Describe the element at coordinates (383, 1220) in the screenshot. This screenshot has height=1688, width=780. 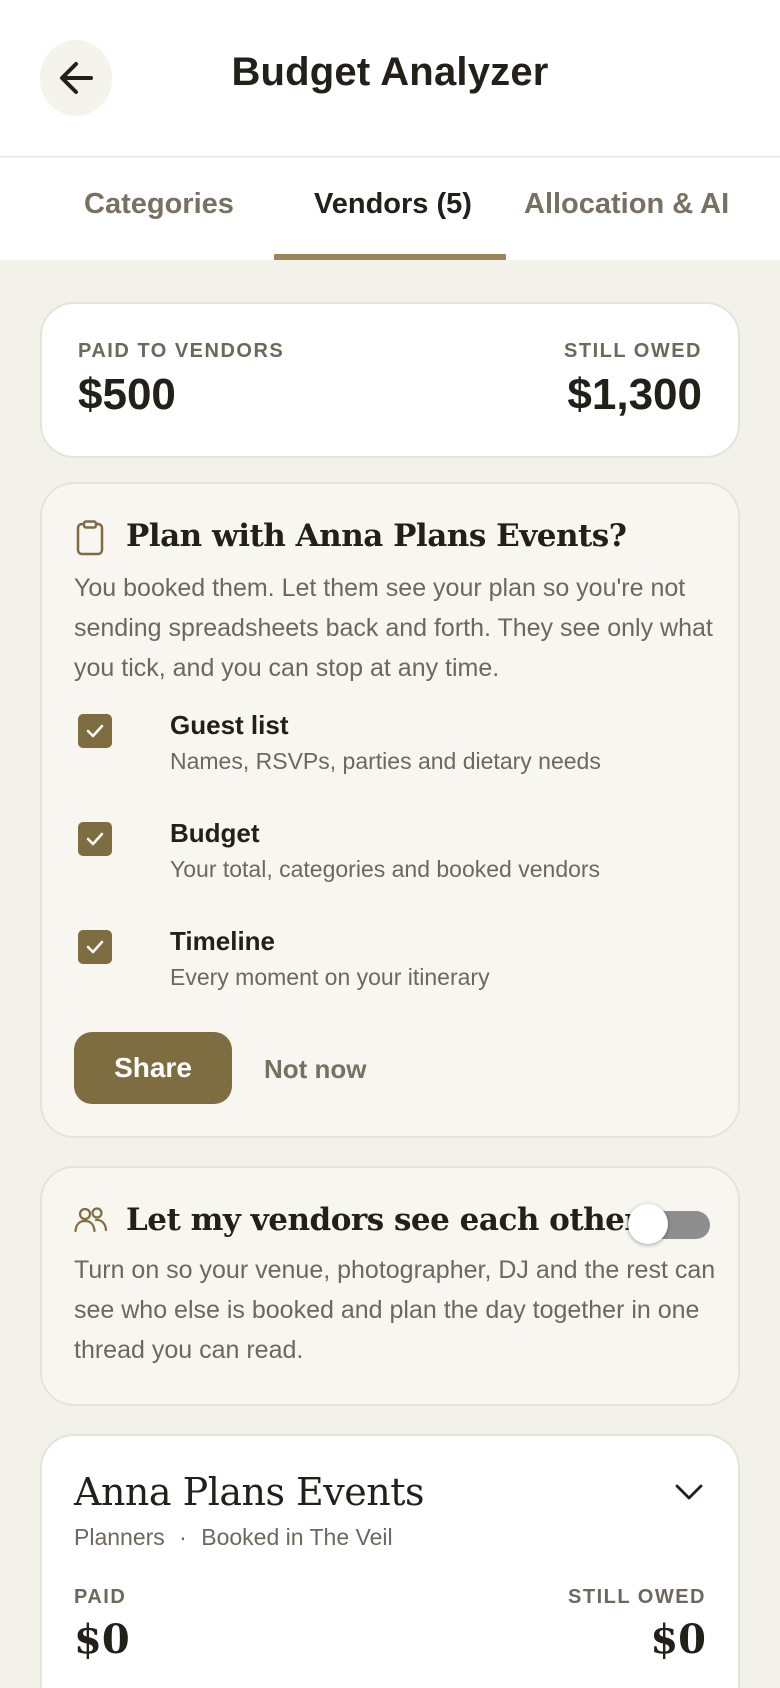
I see `vendor-visibility-title: Let my vendors see each other` at that location.